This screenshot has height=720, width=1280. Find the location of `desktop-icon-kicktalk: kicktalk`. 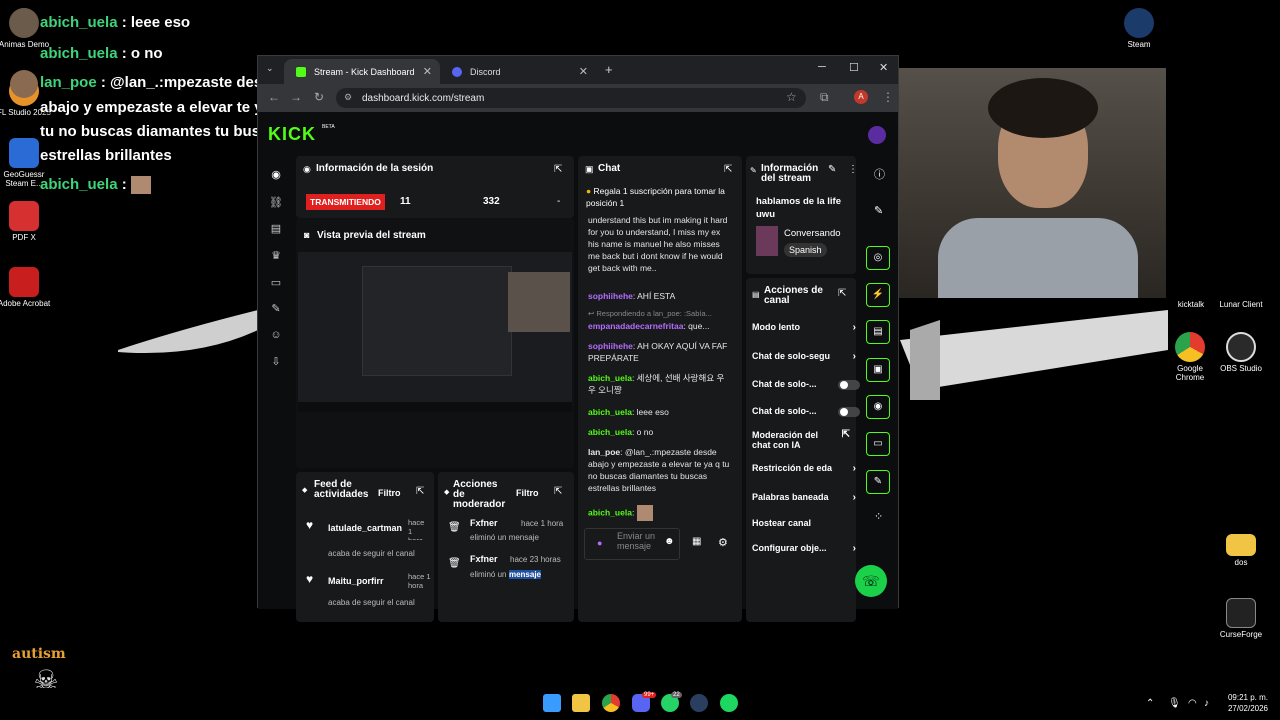

desktop-icon-kicktalk: kicktalk is located at coordinates (1191, 304).